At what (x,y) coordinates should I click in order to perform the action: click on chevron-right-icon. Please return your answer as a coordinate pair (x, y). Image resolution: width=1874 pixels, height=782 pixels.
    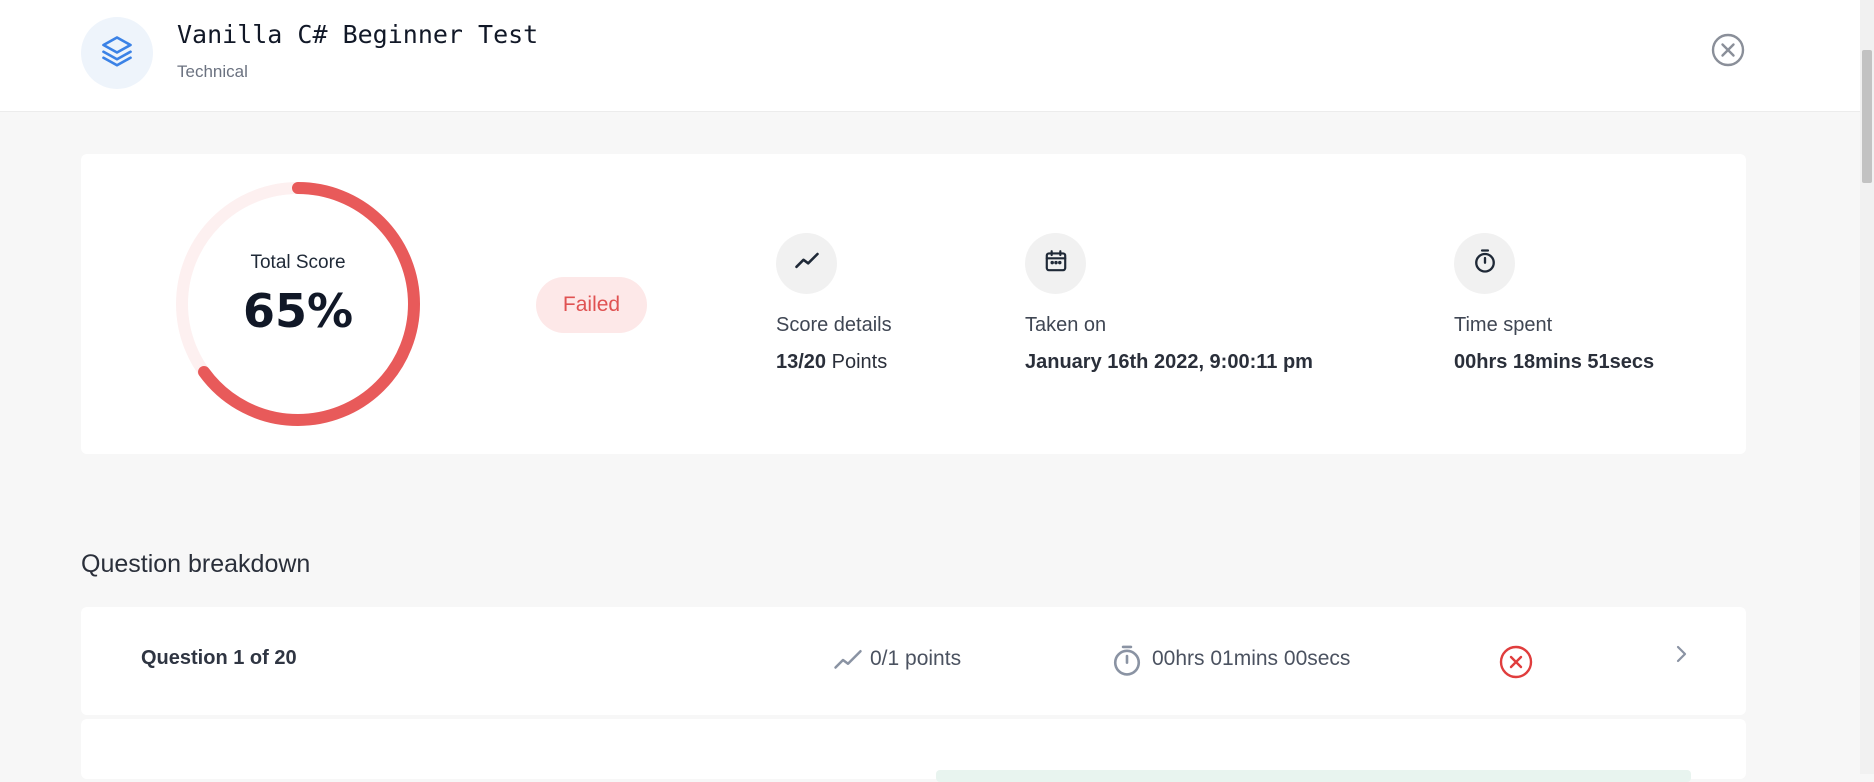
    Looking at the image, I should click on (1681, 656).